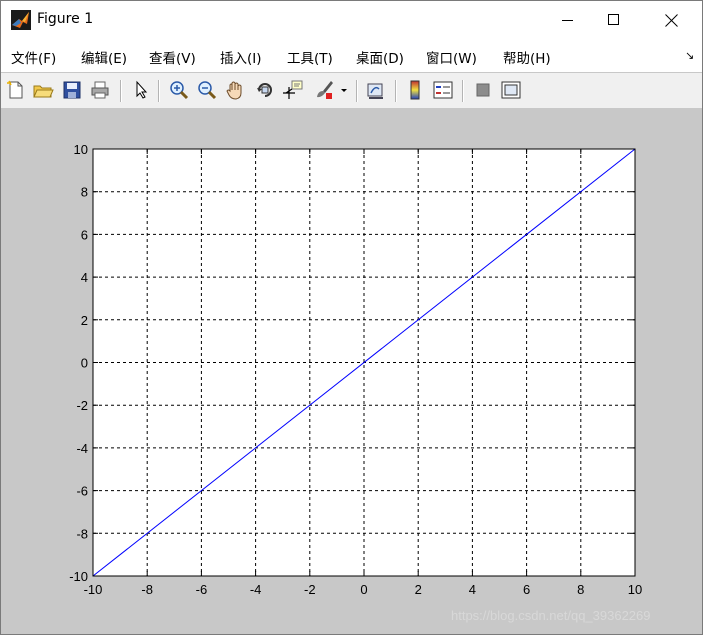 This screenshot has width=703, height=635. What do you see at coordinates (82, 533) in the screenshot?
I see `y-tick-label: -8` at bounding box center [82, 533].